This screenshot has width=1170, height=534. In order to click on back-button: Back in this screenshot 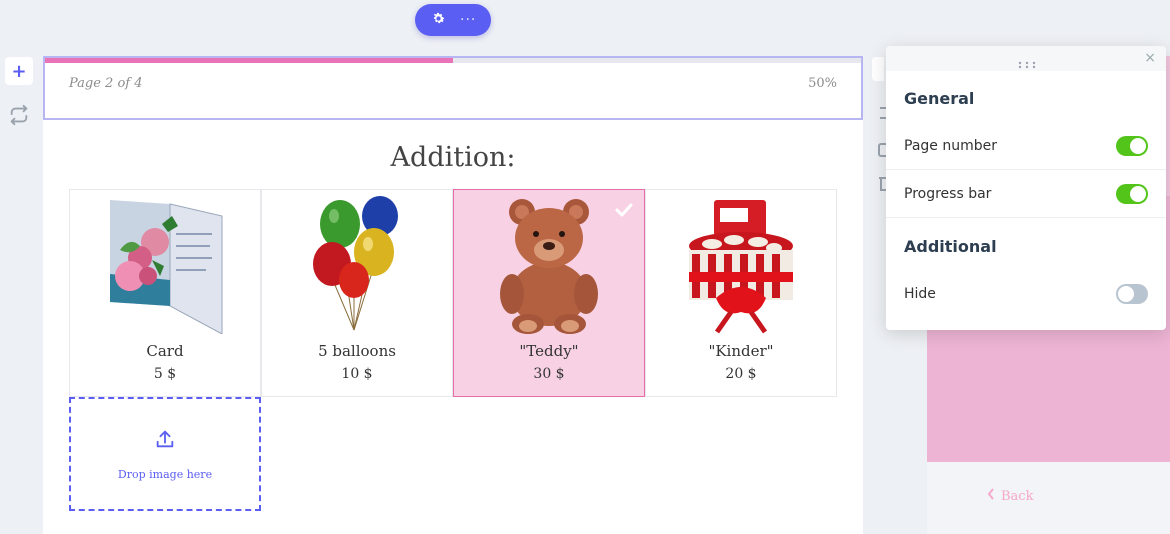, I will do `click(1010, 496)`.